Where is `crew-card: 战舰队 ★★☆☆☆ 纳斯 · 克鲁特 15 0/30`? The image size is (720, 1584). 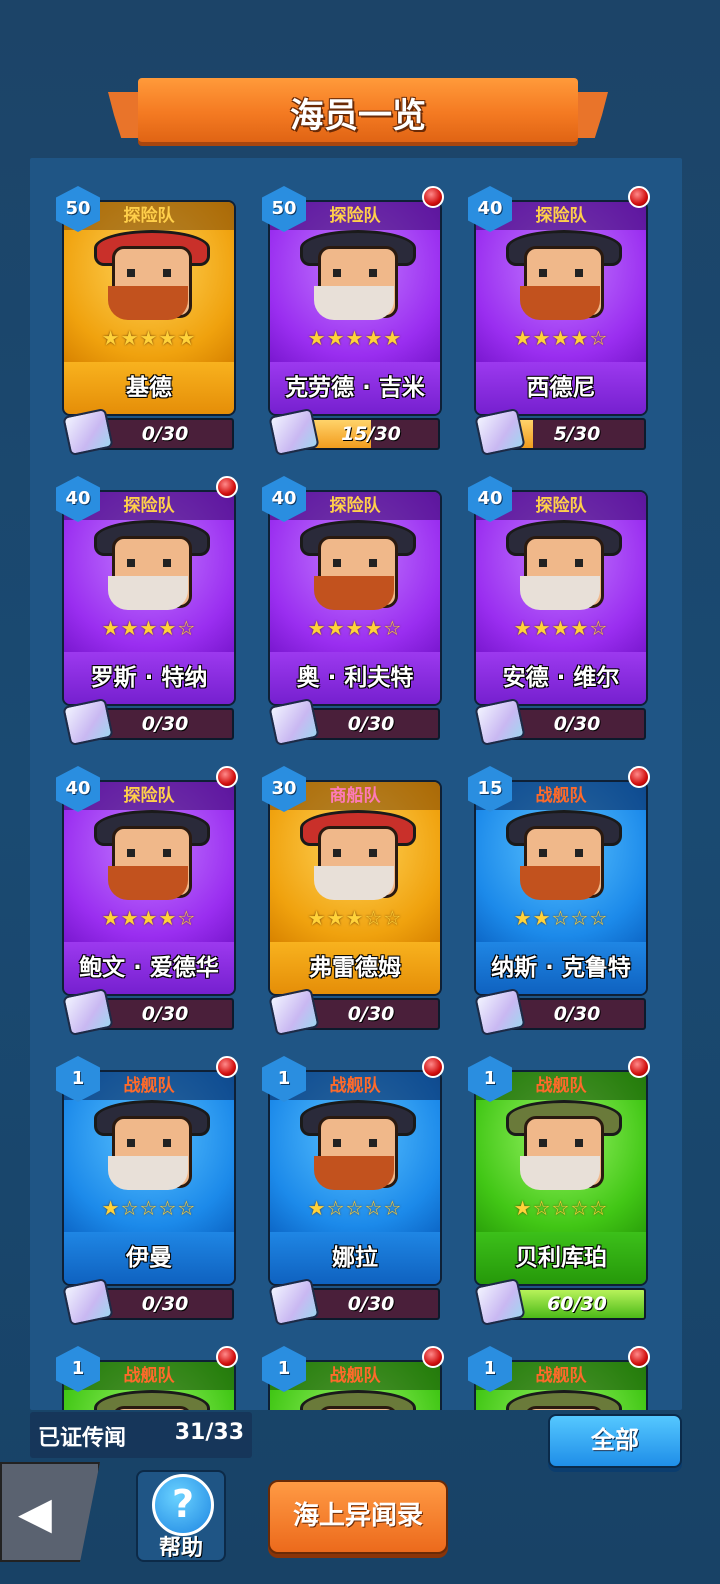
crew-card: 战舰队 ★★☆☆☆ 纳斯 · 克鲁特 15 0/30 is located at coordinates (559, 901).